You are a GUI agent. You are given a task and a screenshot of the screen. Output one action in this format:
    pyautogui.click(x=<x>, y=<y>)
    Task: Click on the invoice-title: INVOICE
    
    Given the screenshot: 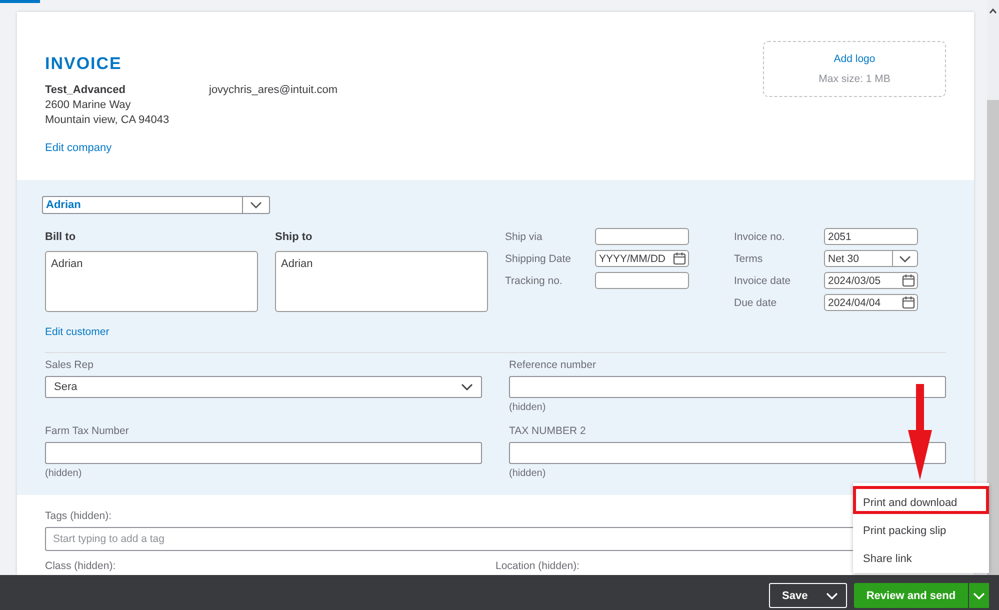 What is the action you would take?
    pyautogui.click(x=84, y=64)
    